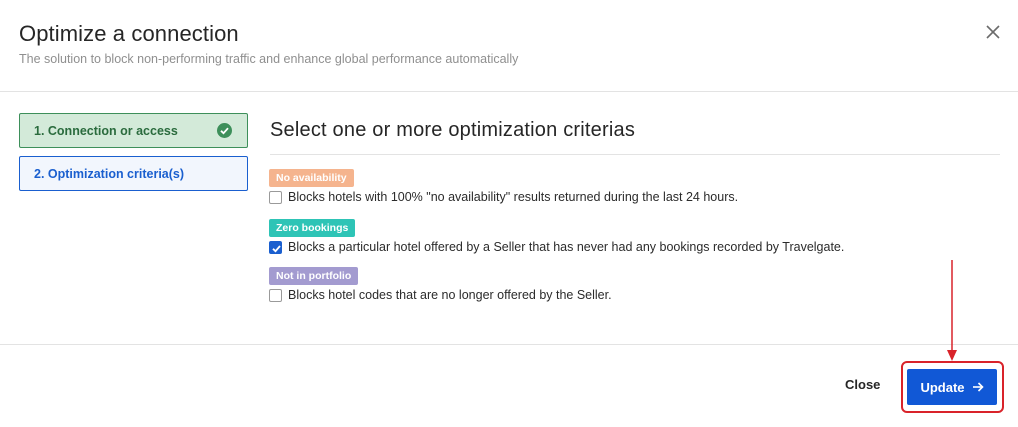 This screenshot has height=427, width=1018. I want to click on status-badge: No availability, so click(311, 178).